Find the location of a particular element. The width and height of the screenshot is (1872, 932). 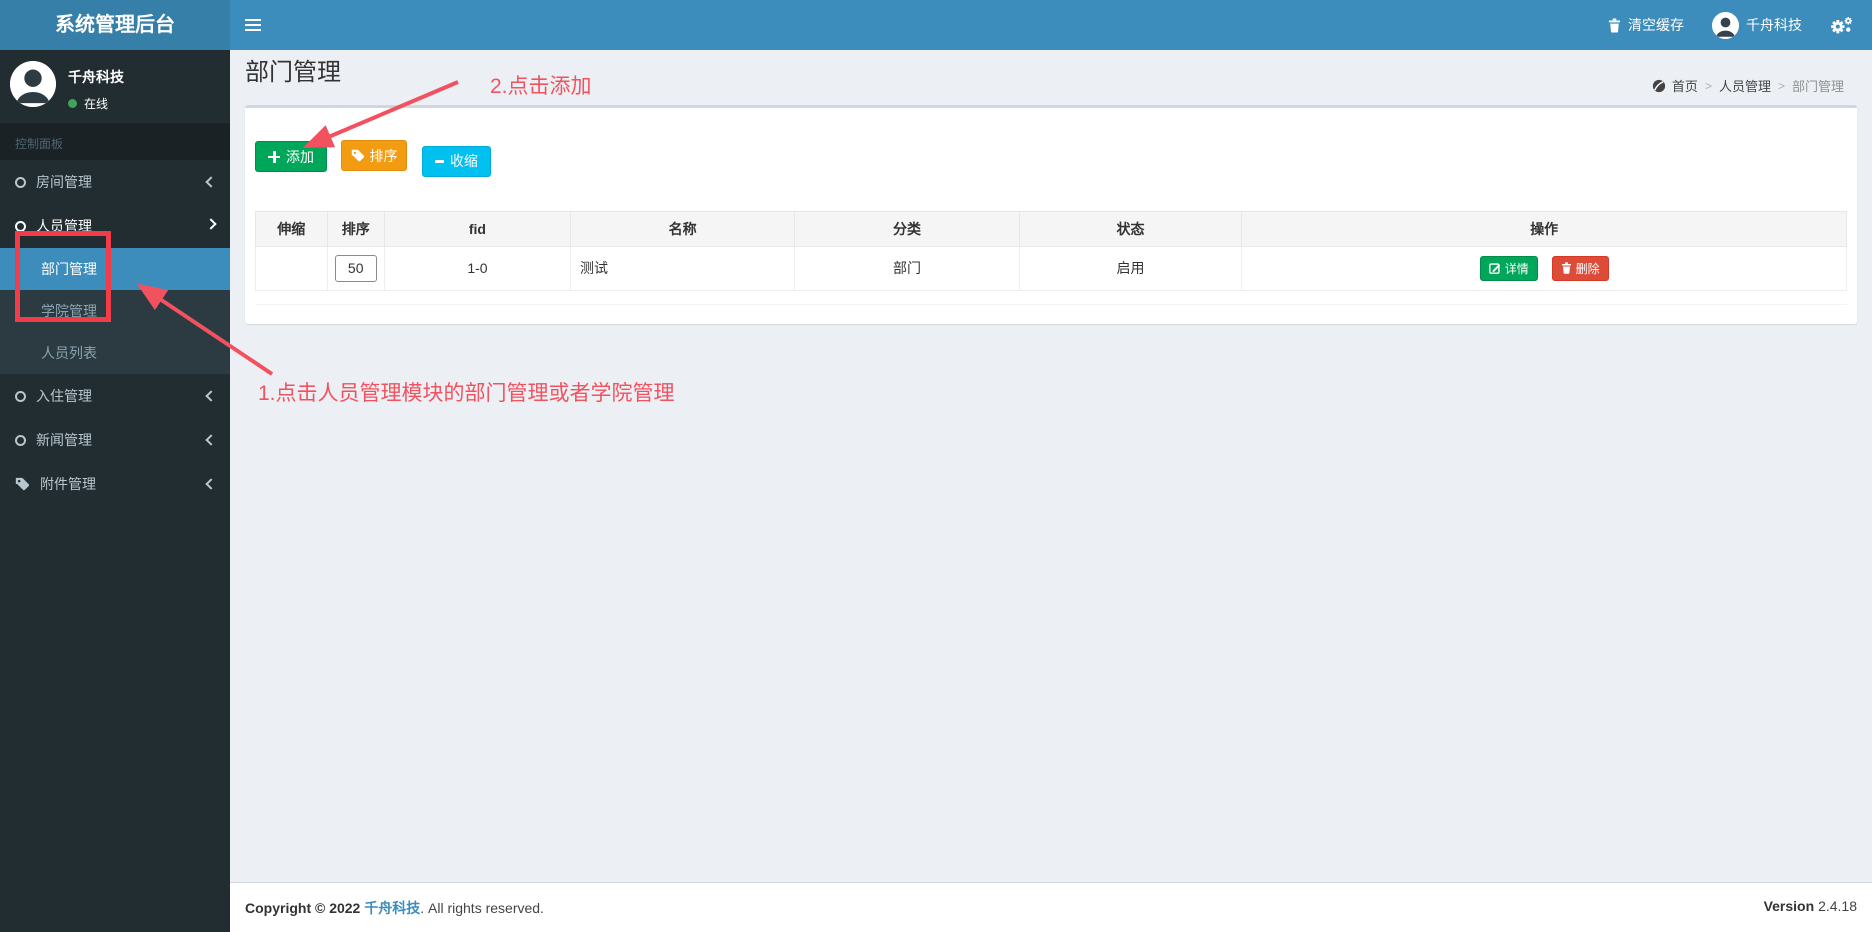

chevron-down-icon is located at coordinates (211, 224).